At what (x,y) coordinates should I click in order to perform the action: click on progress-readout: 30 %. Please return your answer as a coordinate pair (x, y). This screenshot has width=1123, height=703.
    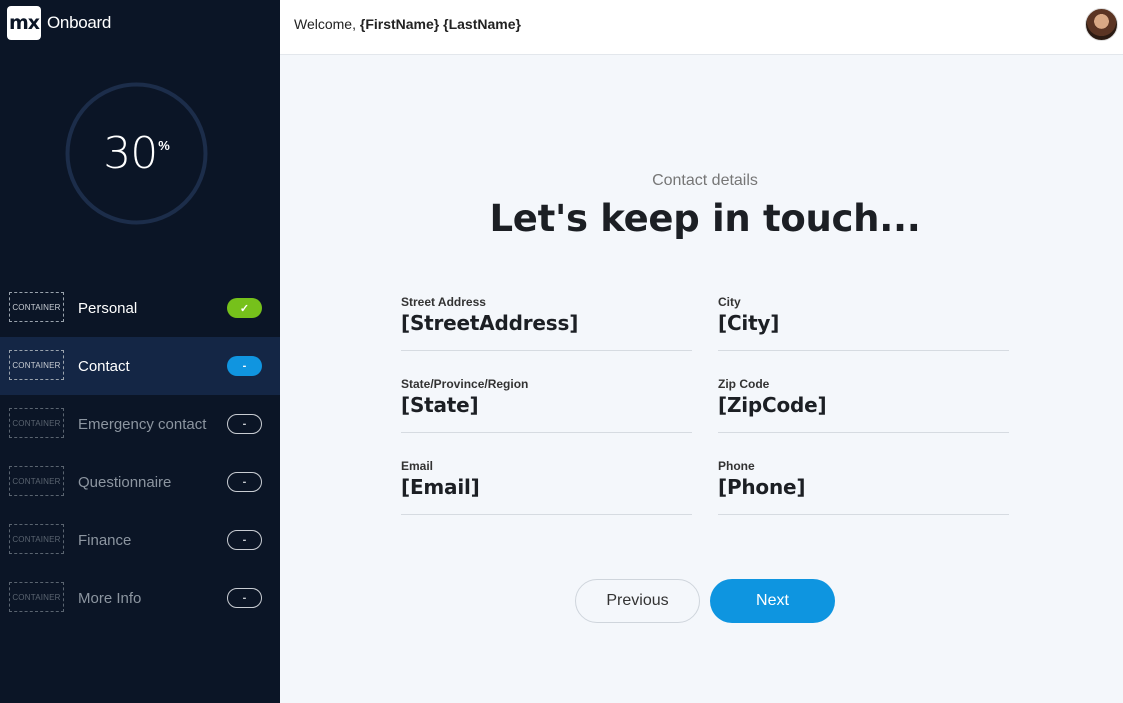
    Looking at the image, I should click on (136, 153).